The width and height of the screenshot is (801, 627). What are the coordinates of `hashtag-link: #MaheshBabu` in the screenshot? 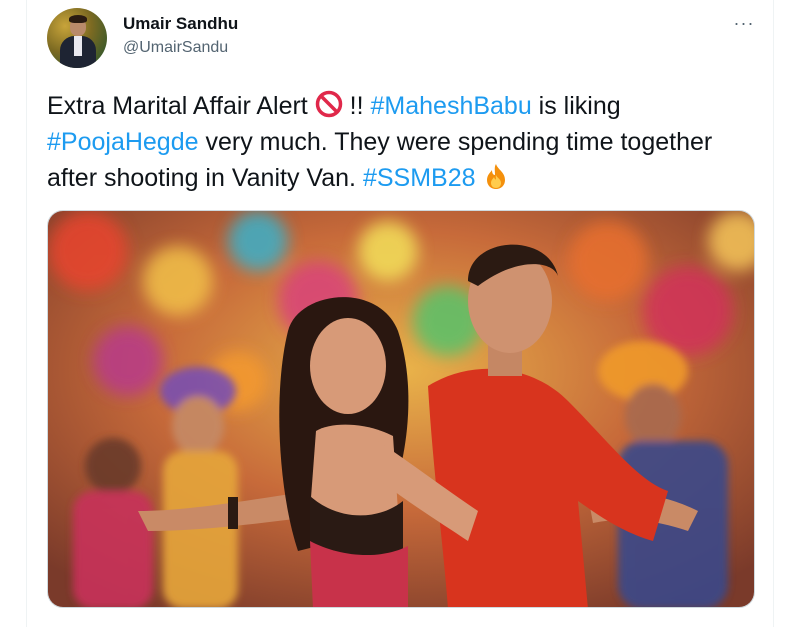 It's located at (451, 106).